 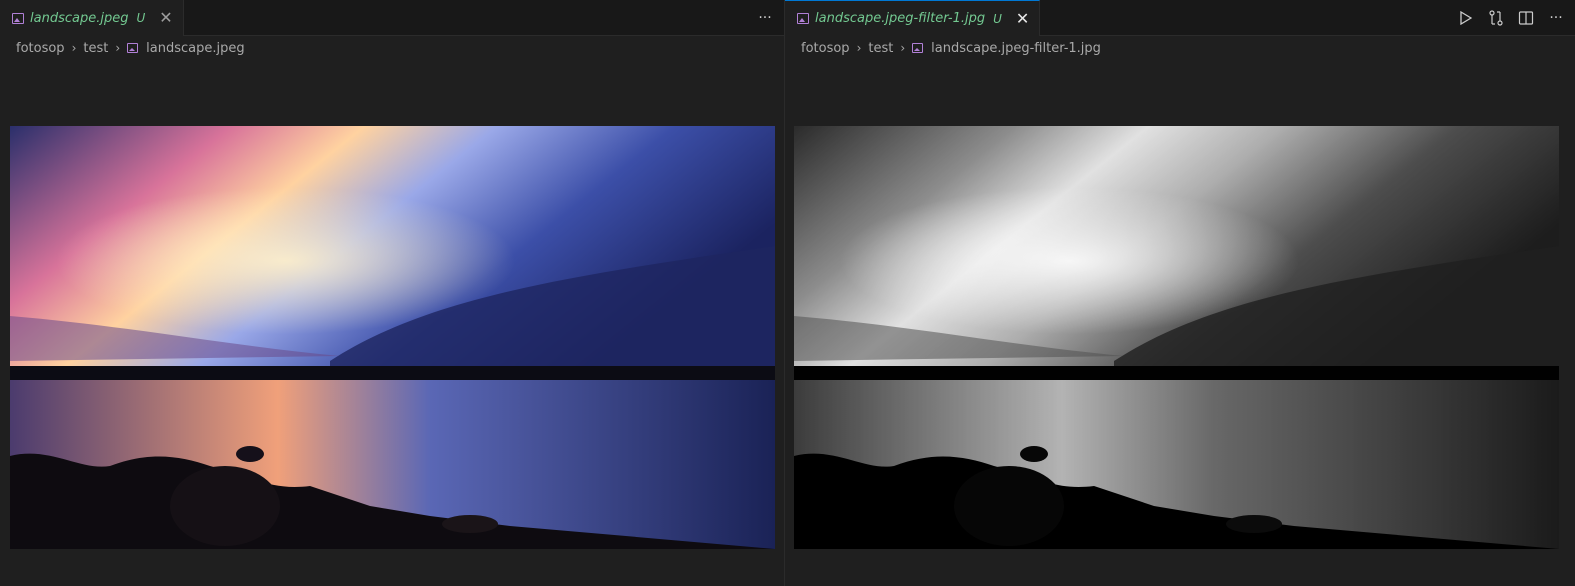 I want to click on breadcrumb-file: landscape.jpeg-filter-1.jpg, so click(x=1016, y=48).